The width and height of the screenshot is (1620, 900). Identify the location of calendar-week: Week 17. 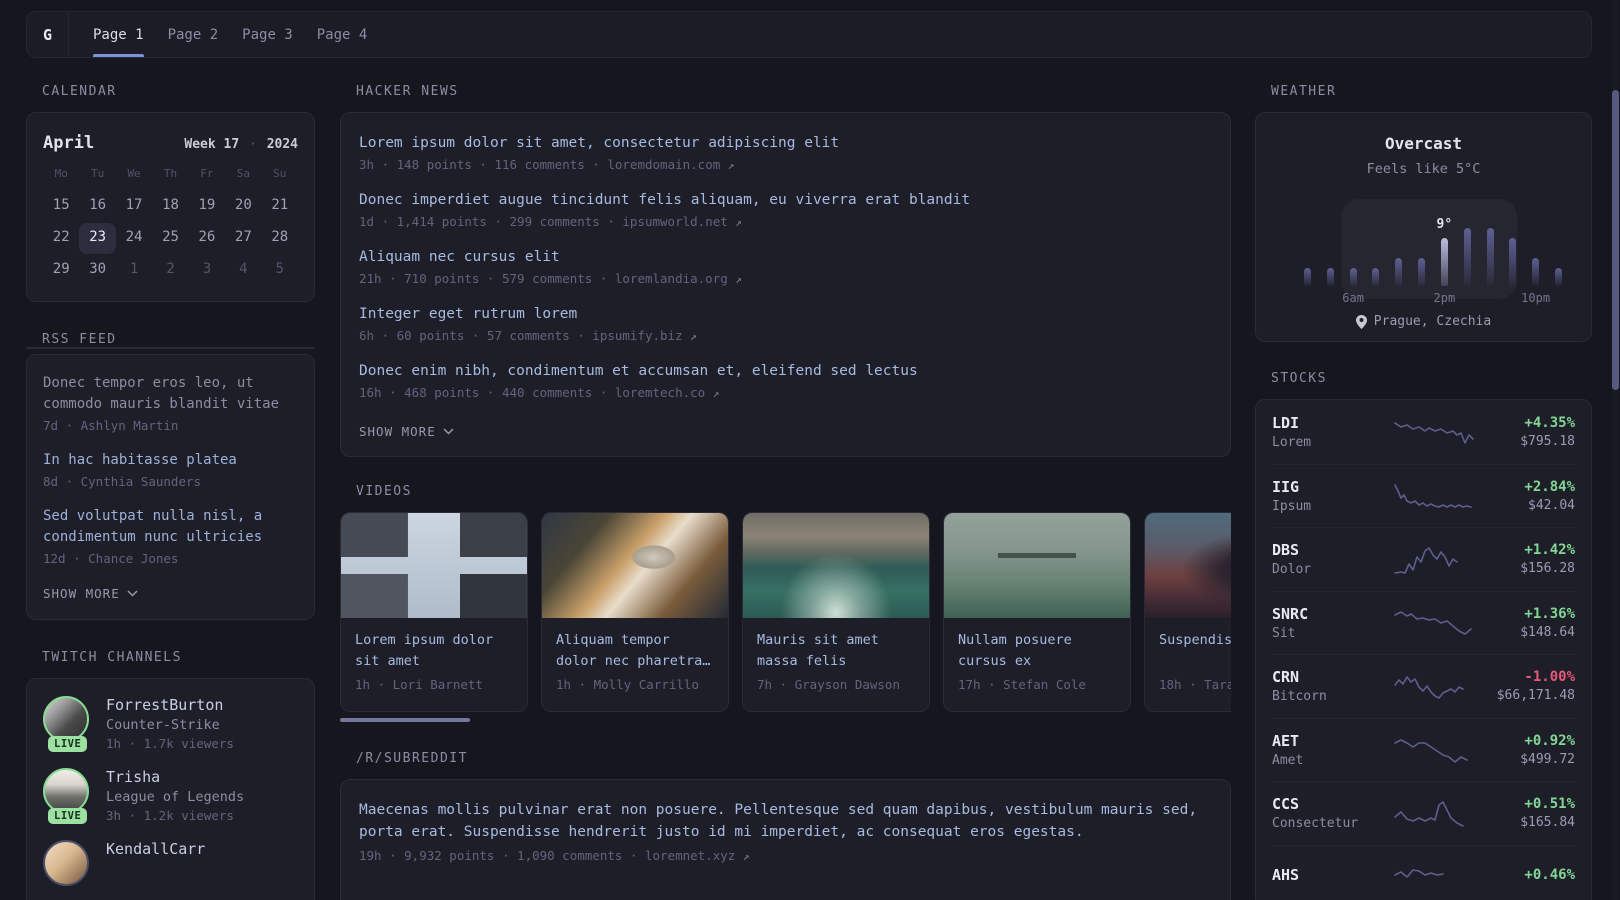
(212, 144).